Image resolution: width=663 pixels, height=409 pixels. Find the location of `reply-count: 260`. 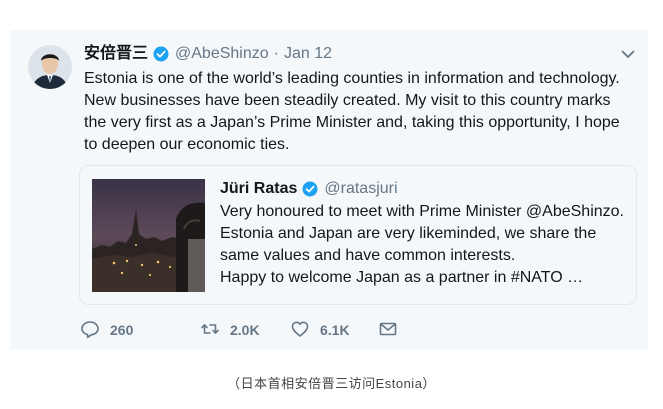

reply-count: 260 is located at coordinates (122, 330).